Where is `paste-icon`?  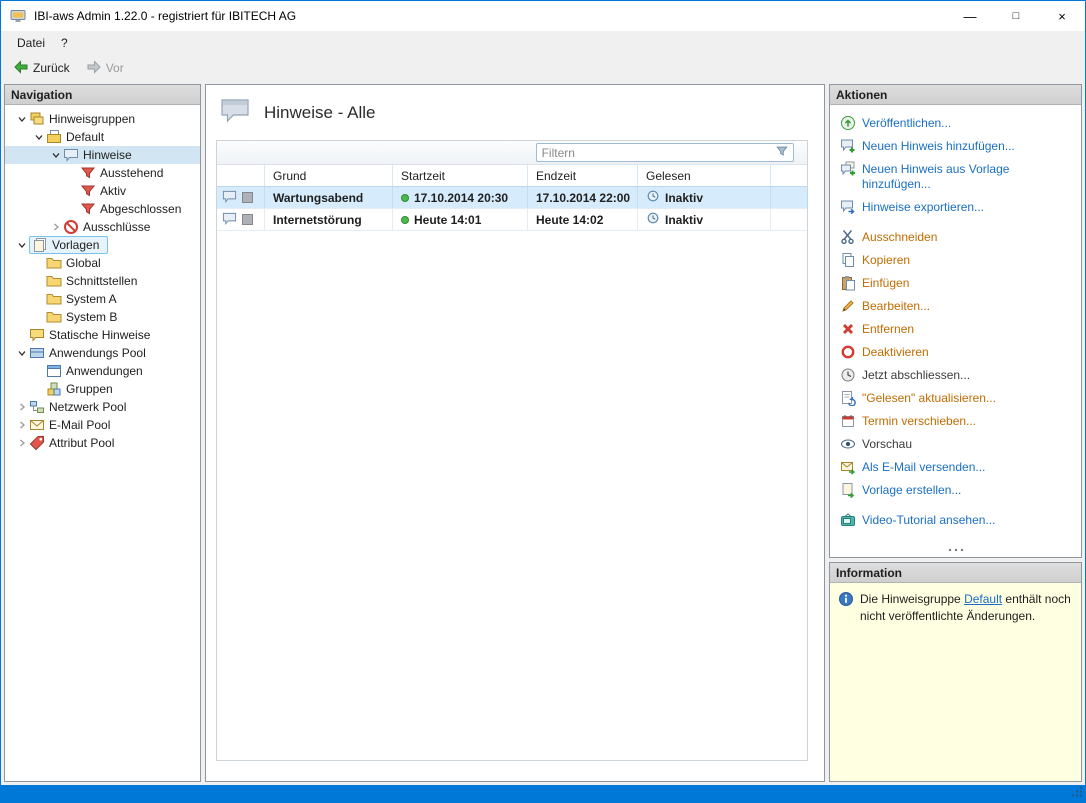 paste-icon is located at coordinates (848, 283).